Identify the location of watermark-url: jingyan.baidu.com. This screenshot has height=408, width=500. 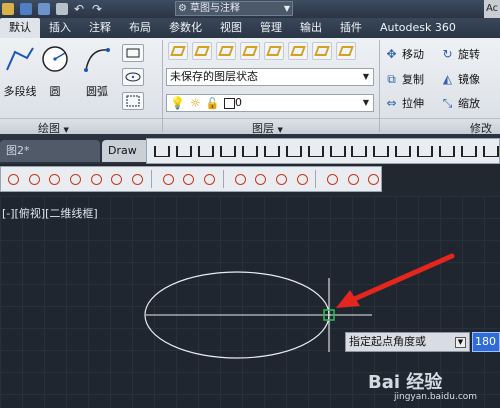
(436, 397).